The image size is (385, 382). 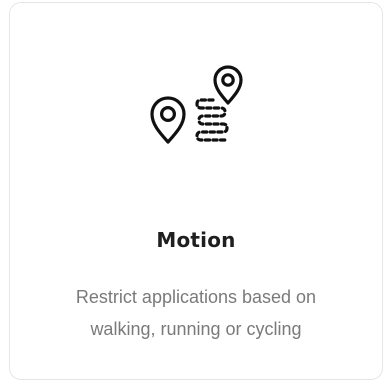 What do you see at coordinates (202, 122) in the screenshot?
I see `motion-route-pins-icon` at bounding box center [202, 122].